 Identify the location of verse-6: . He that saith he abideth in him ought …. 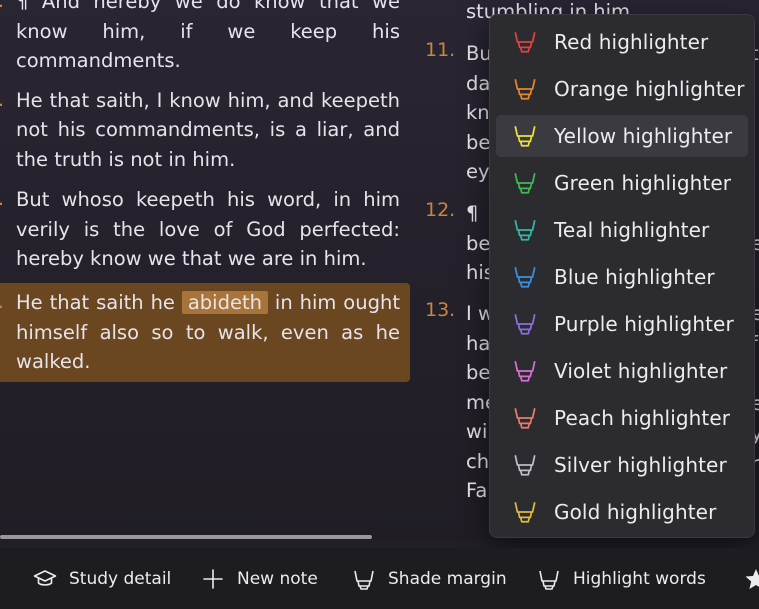
(205, 332).